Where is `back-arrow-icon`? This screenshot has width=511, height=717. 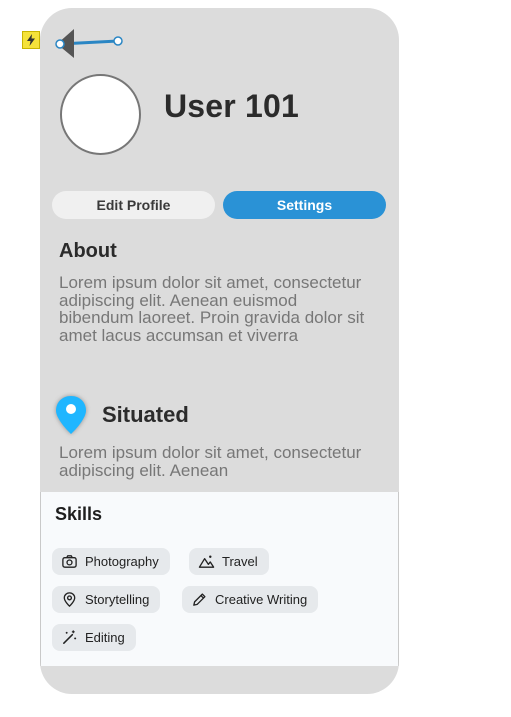 back-arrow-icon is located at coordinates (89, 43).